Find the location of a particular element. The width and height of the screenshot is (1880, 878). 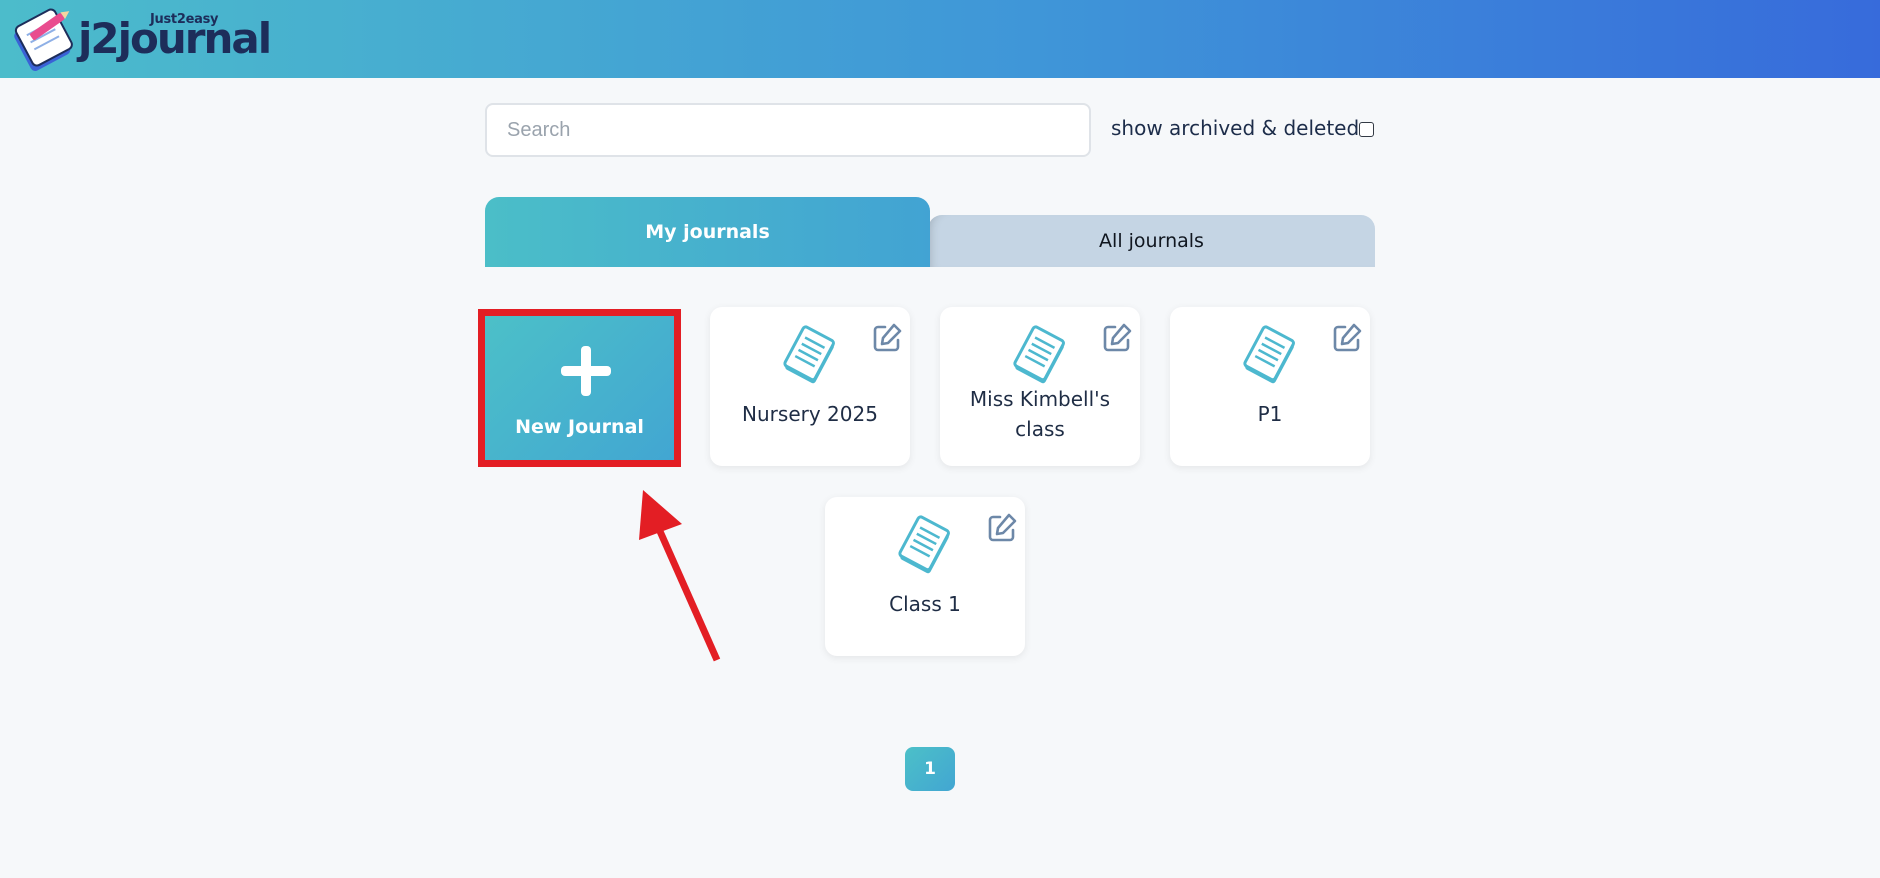

logo-wordmark: j2journal is located at coordinates (175, 38).